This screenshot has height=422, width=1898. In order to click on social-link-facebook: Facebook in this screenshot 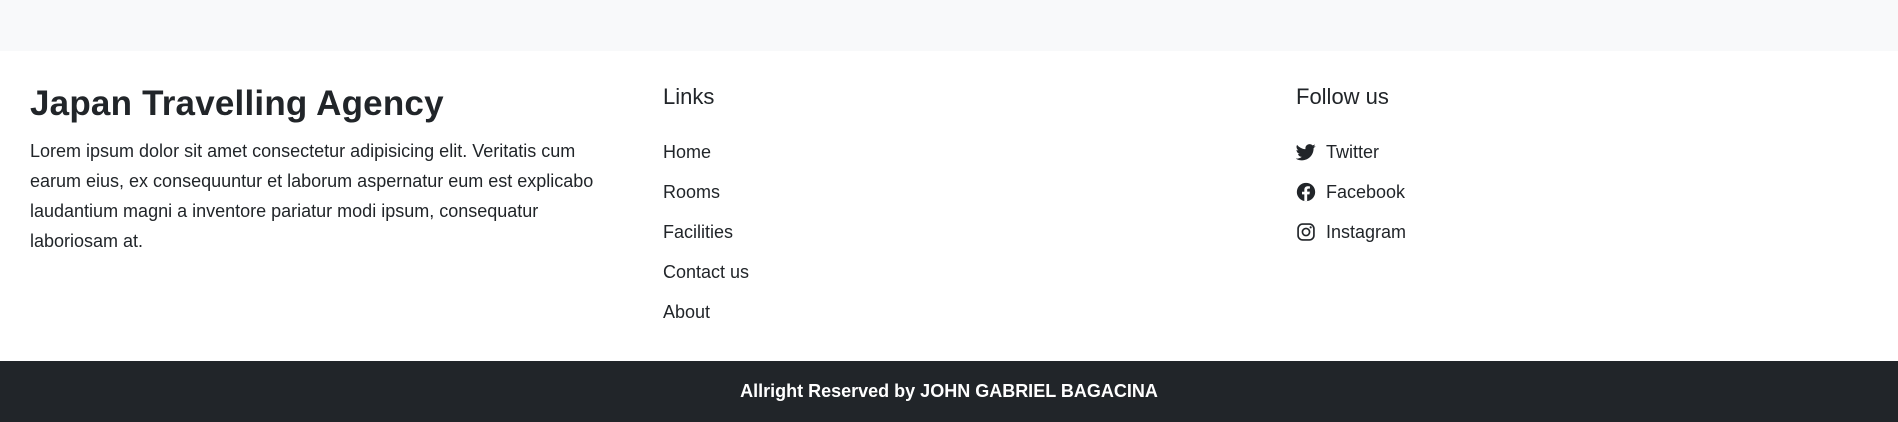, I will do `click(1351, 192)`.